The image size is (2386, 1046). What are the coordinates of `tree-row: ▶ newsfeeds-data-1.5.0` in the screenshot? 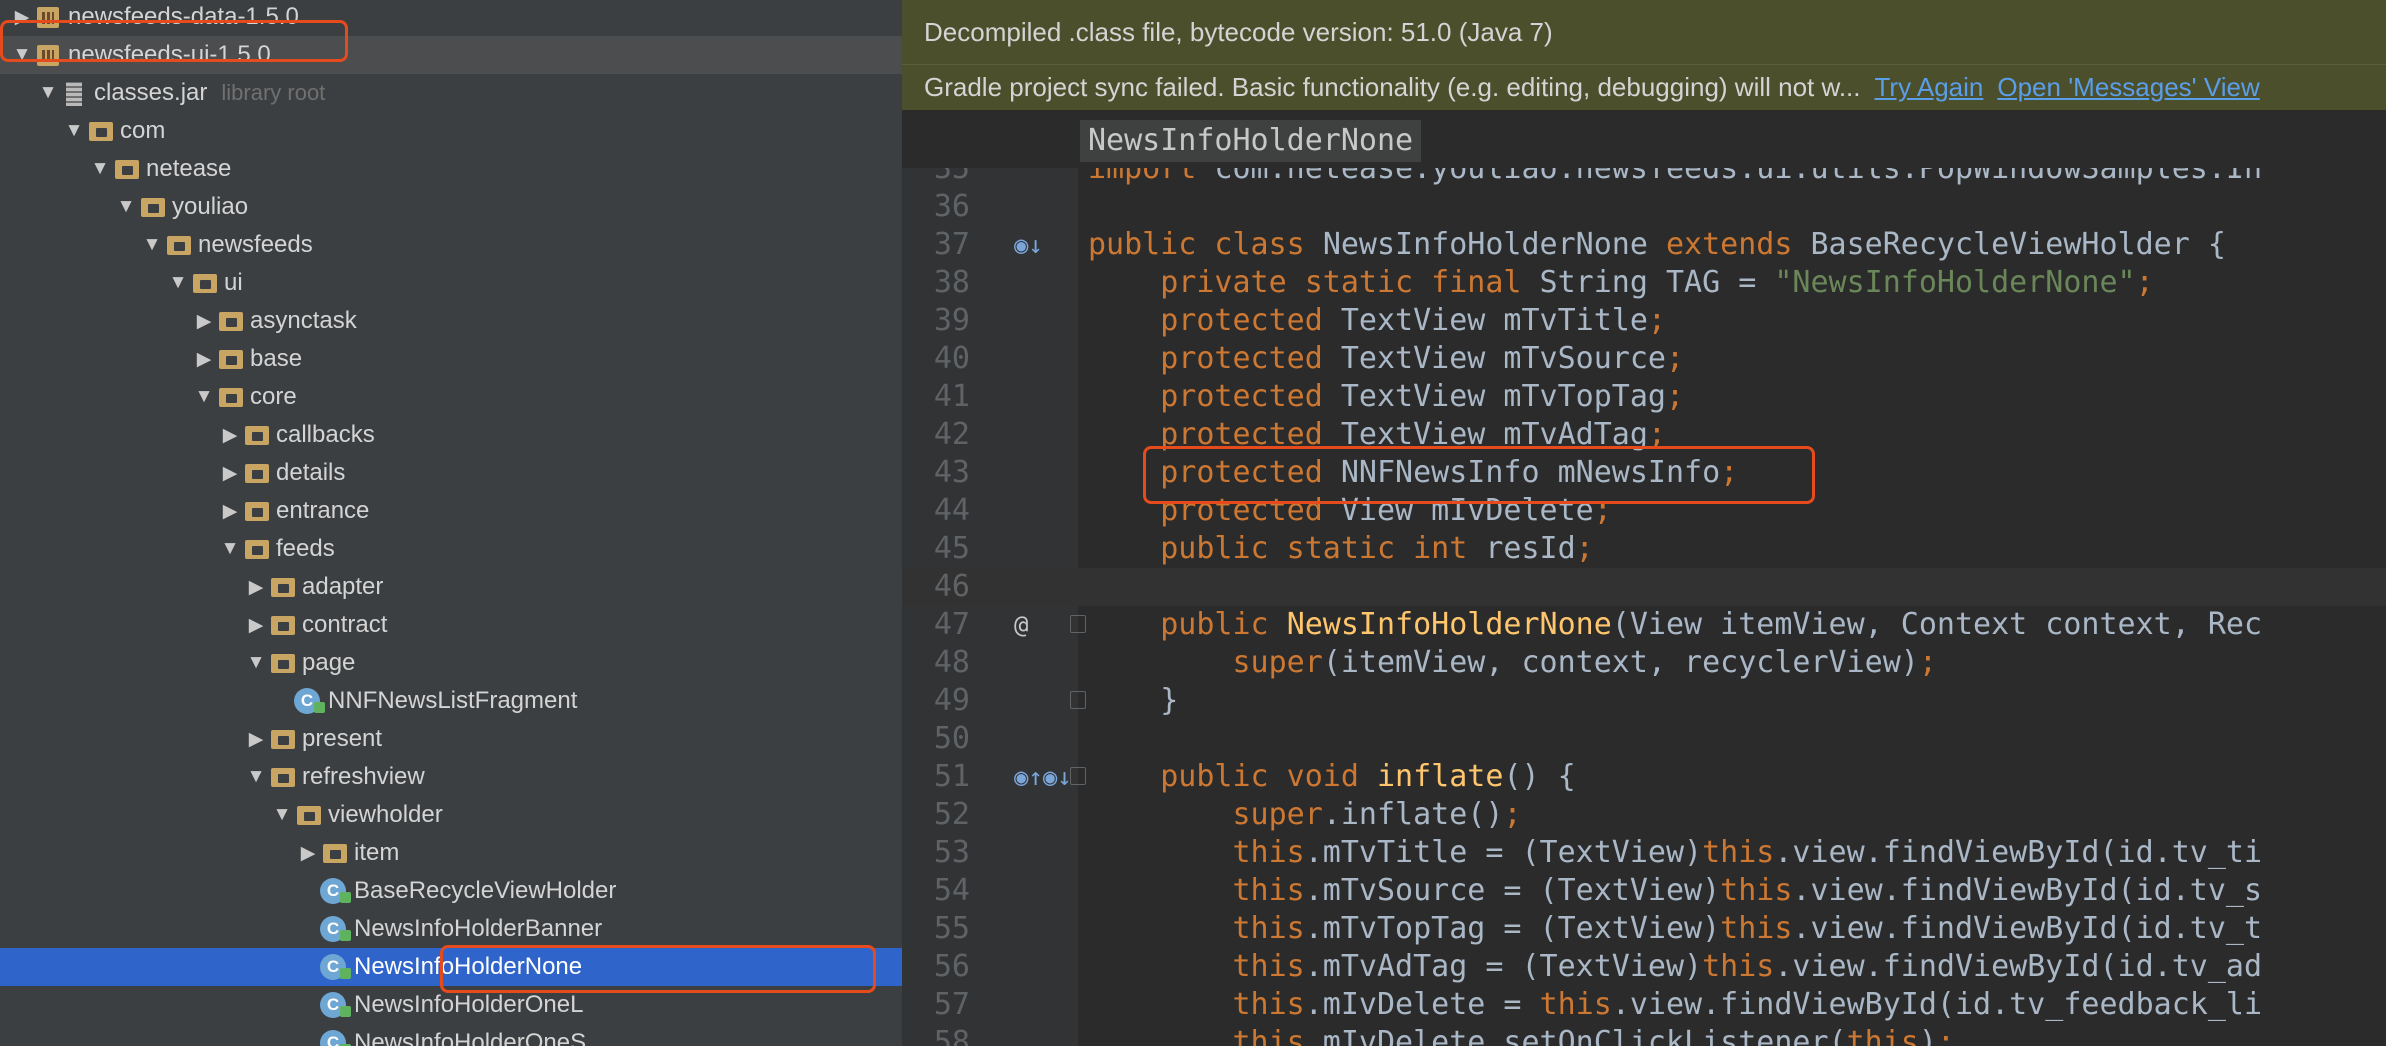 It's located at (451, 18).